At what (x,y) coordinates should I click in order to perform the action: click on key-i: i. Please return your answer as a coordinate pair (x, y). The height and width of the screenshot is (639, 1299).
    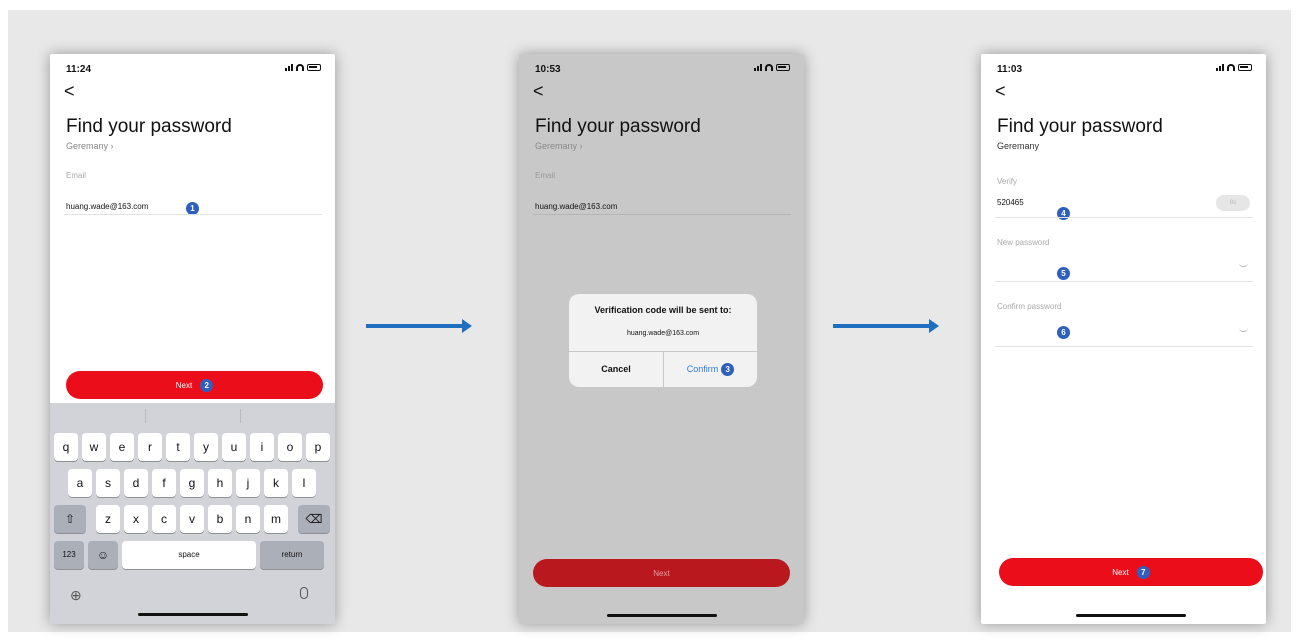
    Looking at the image, I should click on (262, 447).